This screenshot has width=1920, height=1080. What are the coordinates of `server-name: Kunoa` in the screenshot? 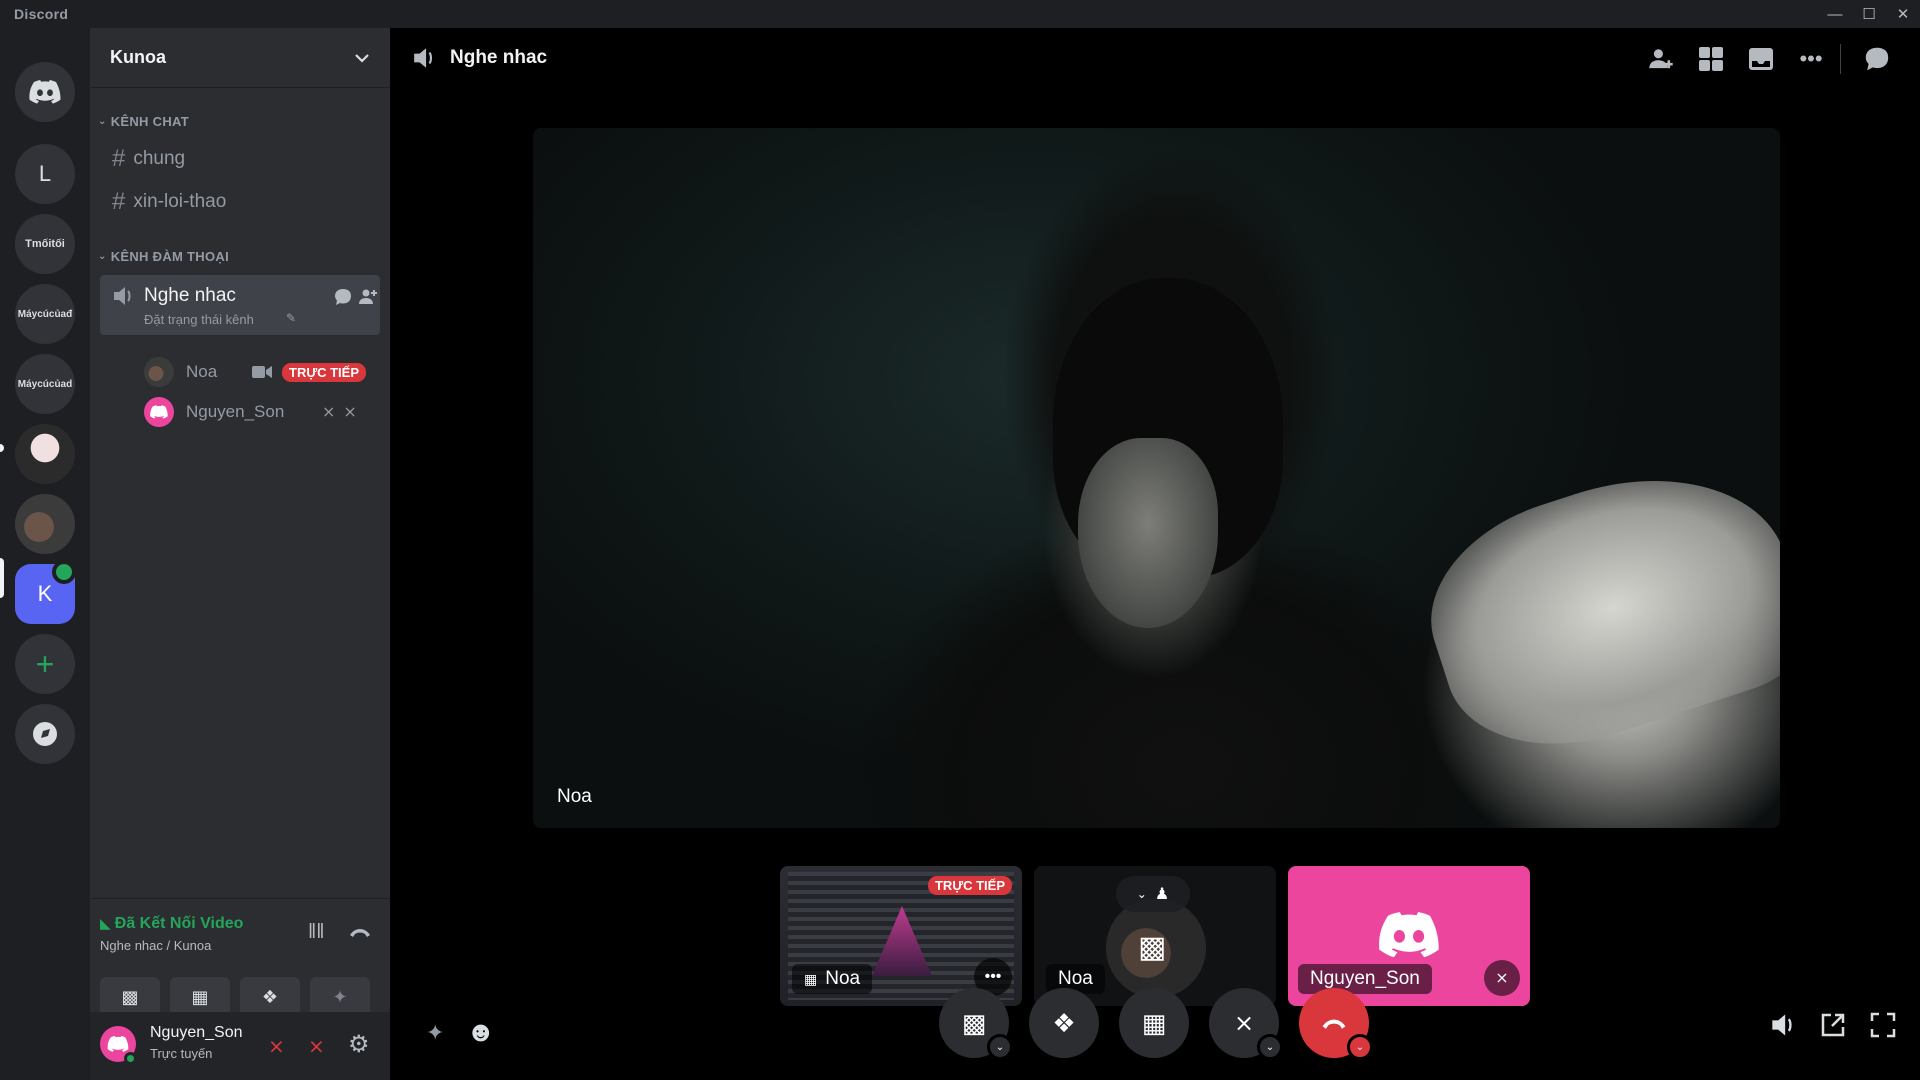 It's located at (138, 57).